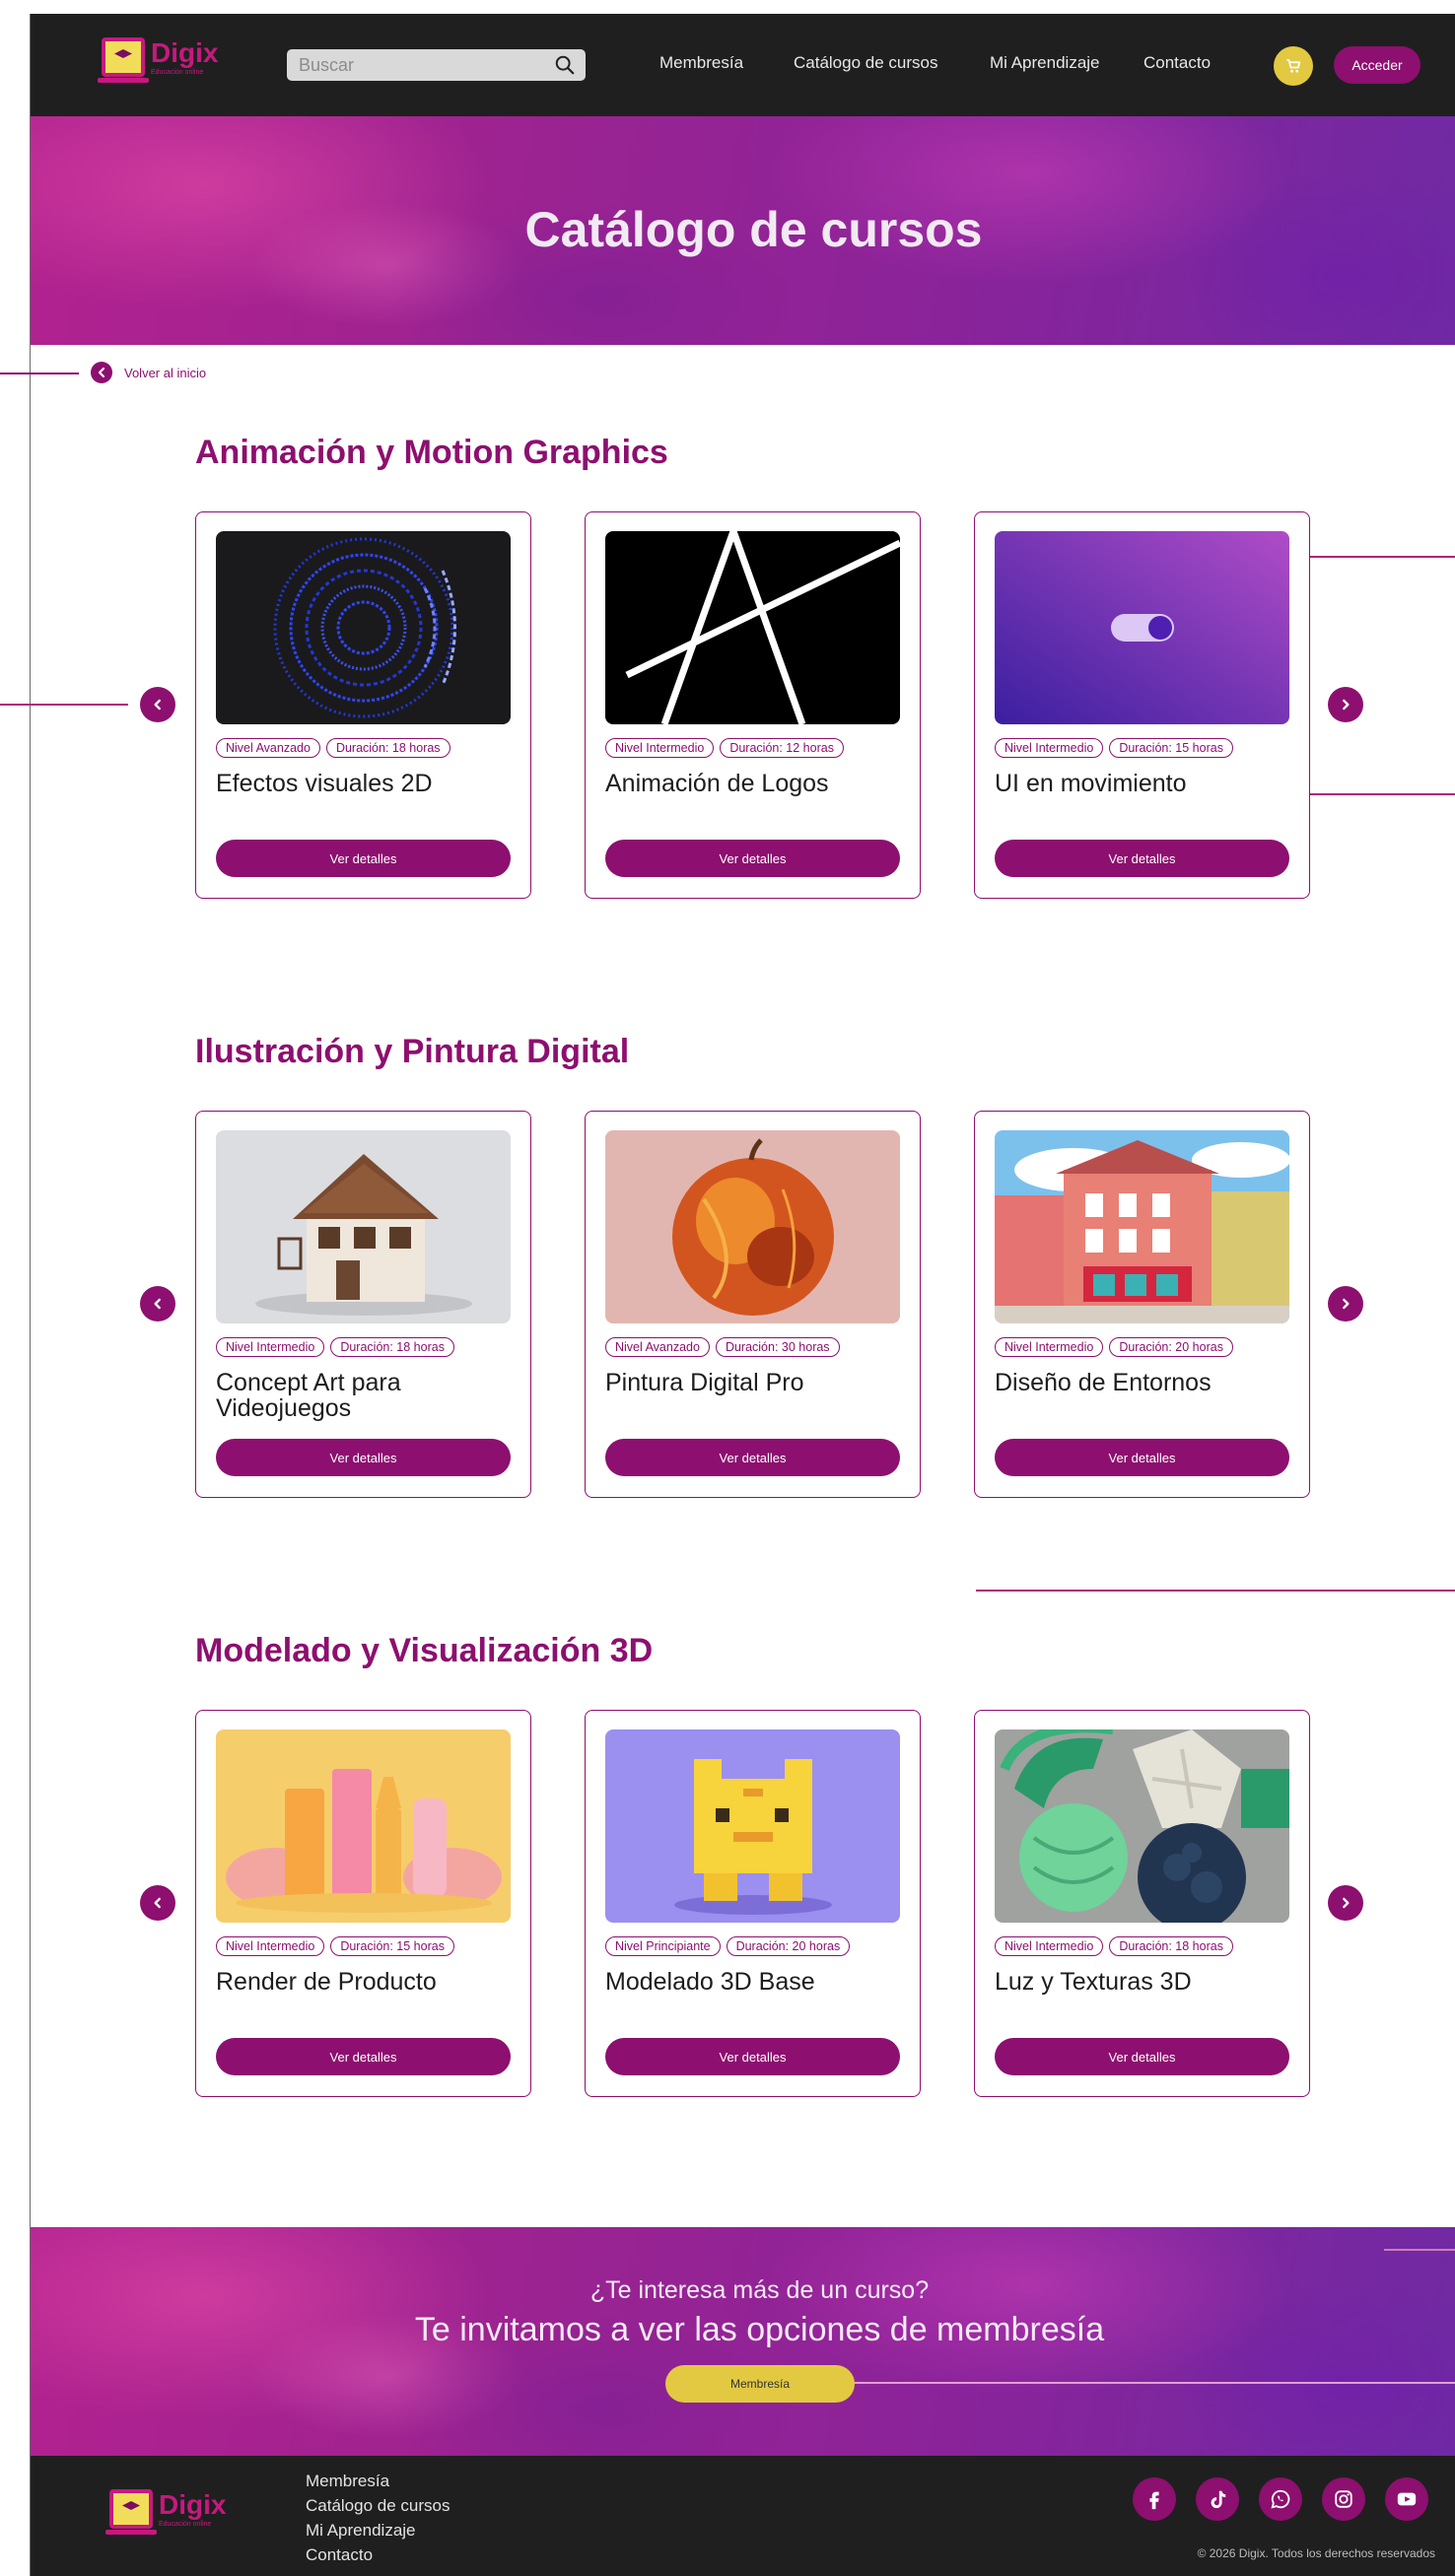 This screenshot has height=2576, width=1455. What do you see at coordinates (760, 2384) in the screenshot?
I see `membership-button: Membresía` at bounding box center [760, 2384].